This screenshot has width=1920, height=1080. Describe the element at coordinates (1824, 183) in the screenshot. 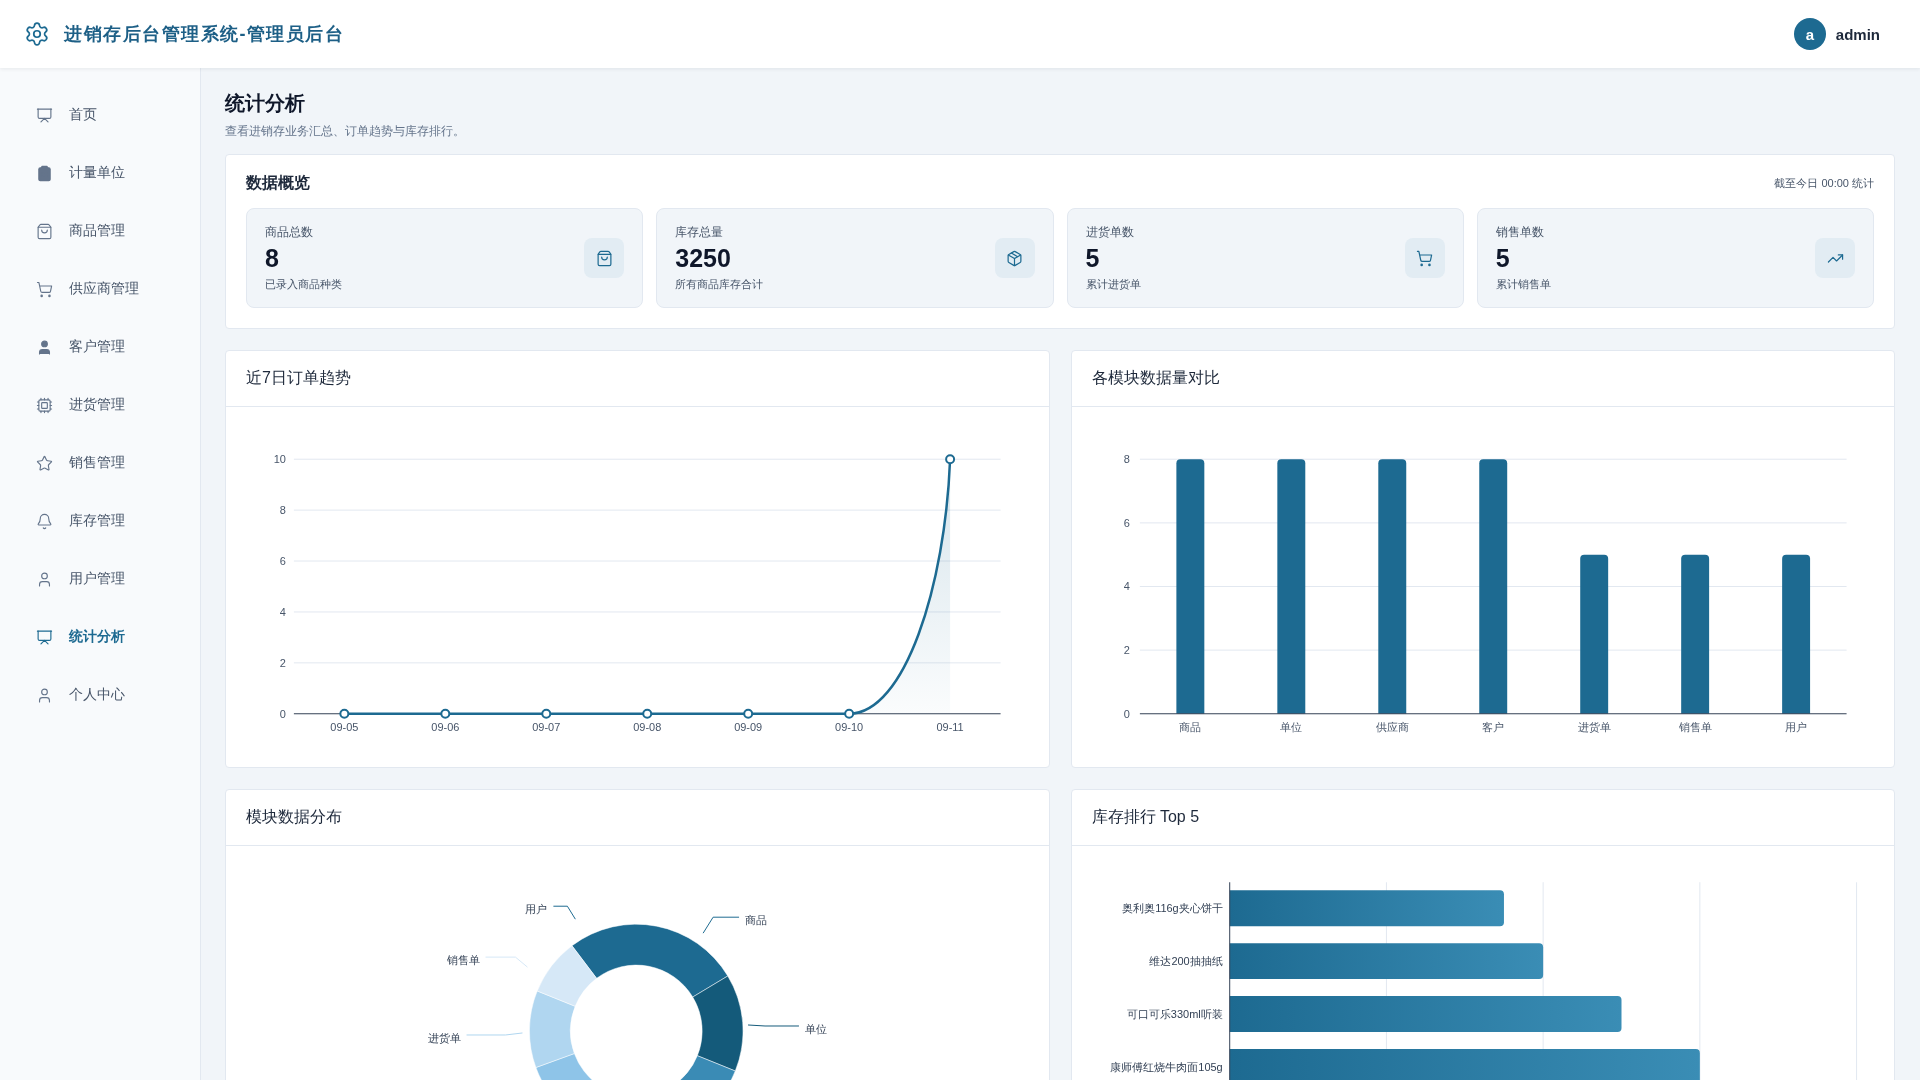

I see `stats-note: 截至今日 00:00 统计` at that location.